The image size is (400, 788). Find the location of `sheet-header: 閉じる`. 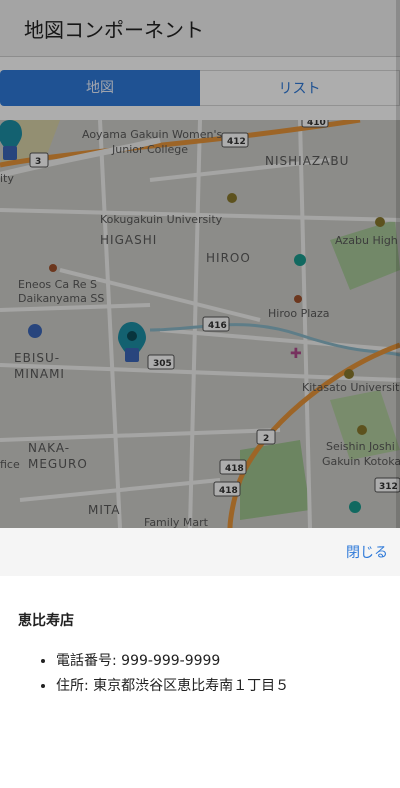

sheet-header: 閉じる is located at coordinates (200, 552).